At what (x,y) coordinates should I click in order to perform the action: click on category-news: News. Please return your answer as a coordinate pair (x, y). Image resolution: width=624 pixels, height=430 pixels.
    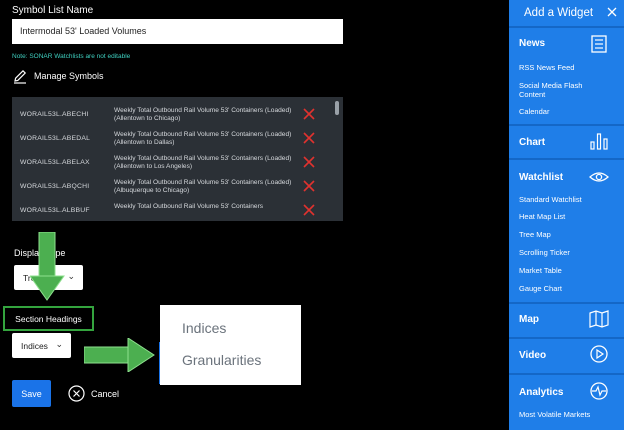
    Looking at the image, I should click on (532, 43).